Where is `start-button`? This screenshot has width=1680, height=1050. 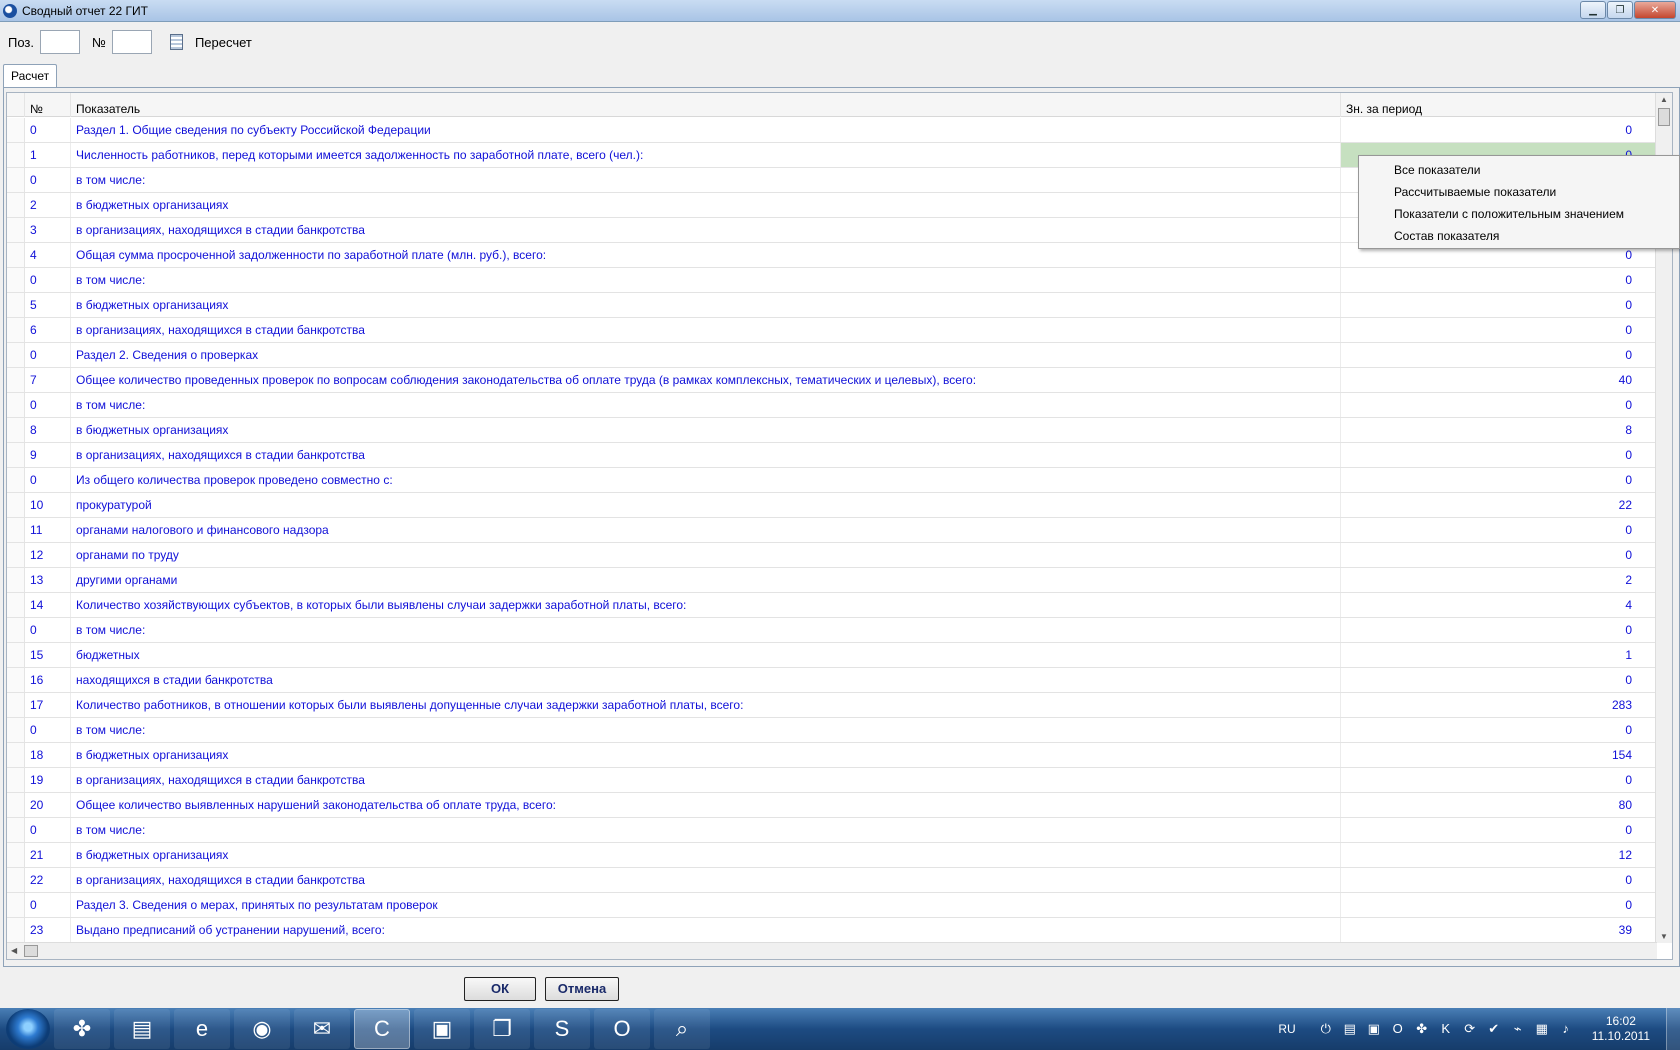 start-button is located at coordinates (28, 1029).